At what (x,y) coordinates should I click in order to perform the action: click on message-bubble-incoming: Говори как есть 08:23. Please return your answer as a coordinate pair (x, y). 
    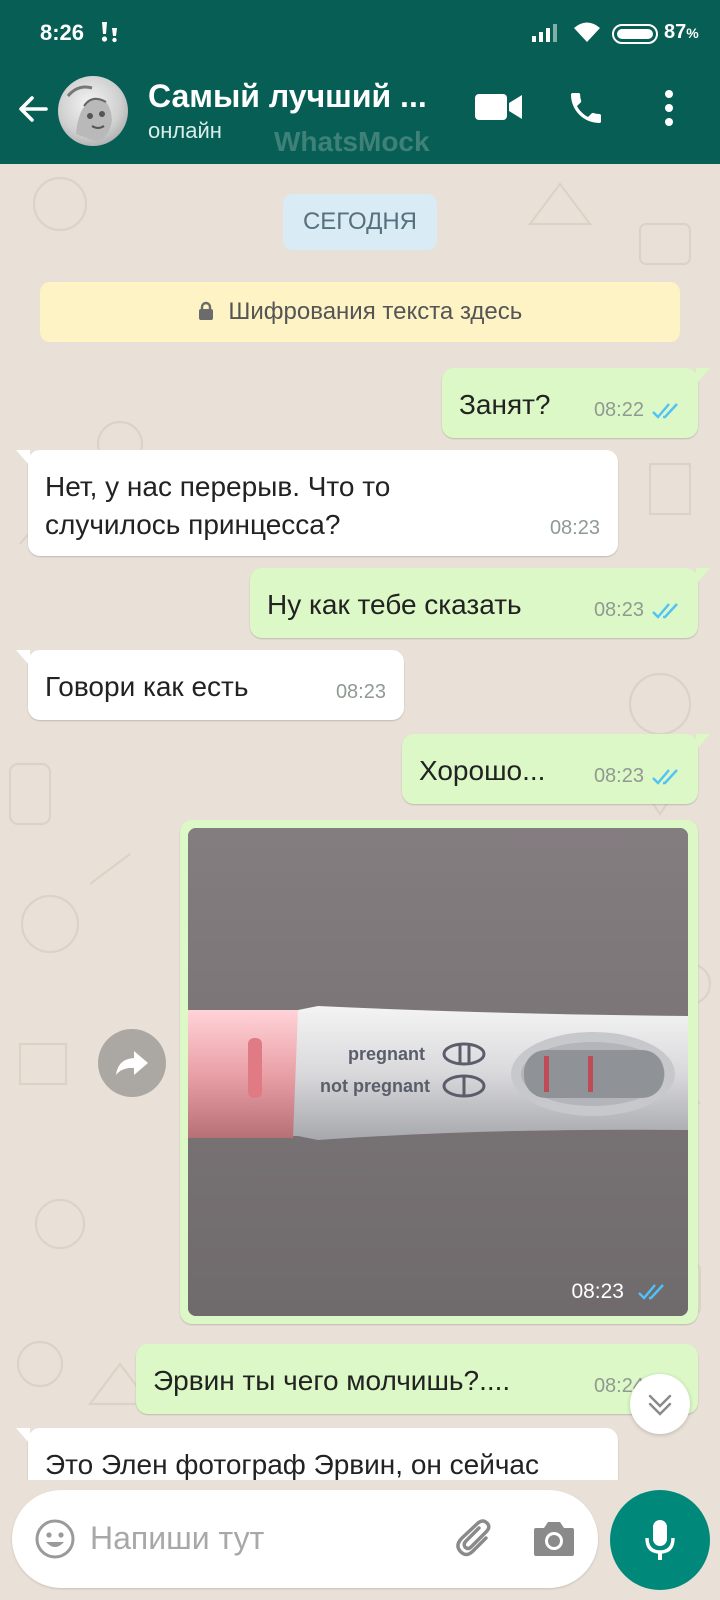
    Looking at the image, I should click on (210, 685).